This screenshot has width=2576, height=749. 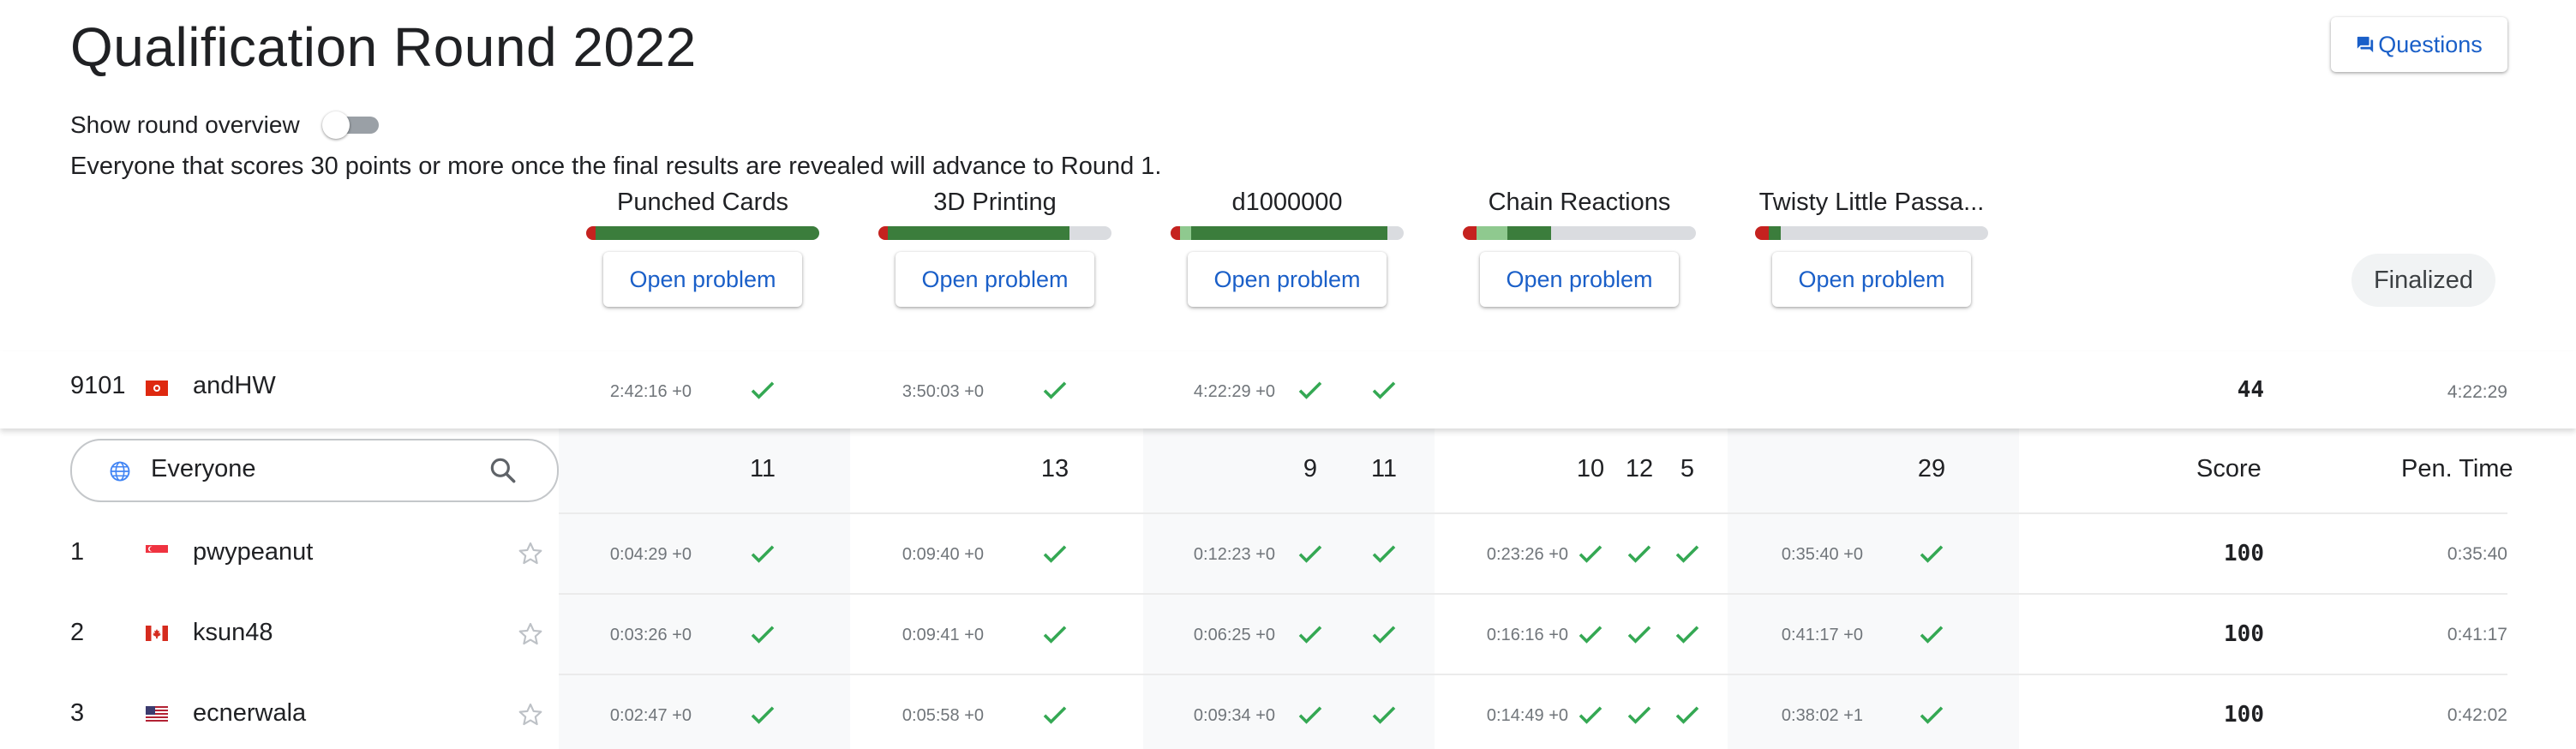 I want to click on solve-time: 0:16:16 +0, so click(x=1527, y=635).